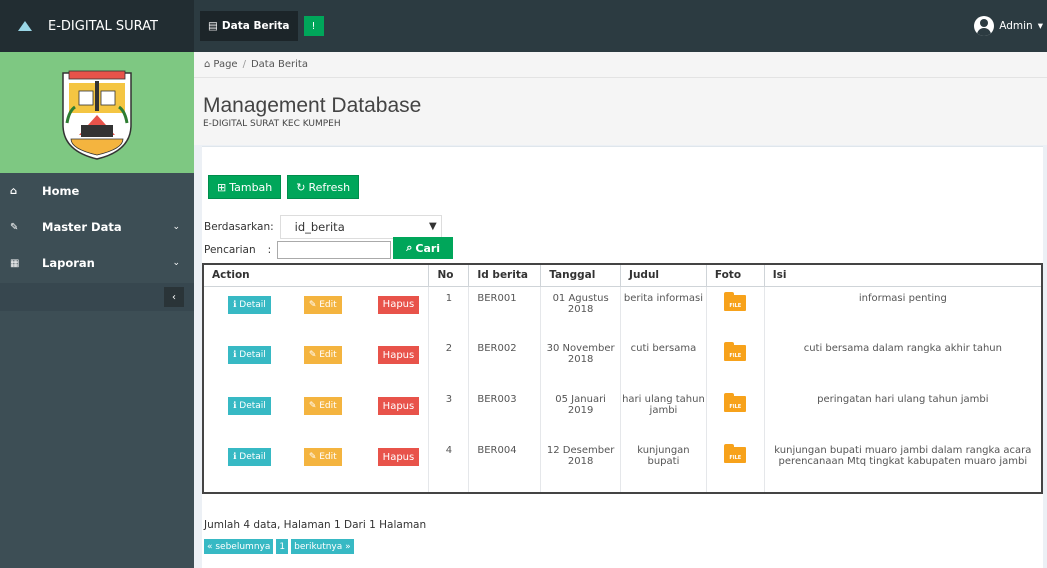  What do you see at coordinates (449, 466) in the screenshot?
I see `cell-no: 4` at bounding box center [449, 466].